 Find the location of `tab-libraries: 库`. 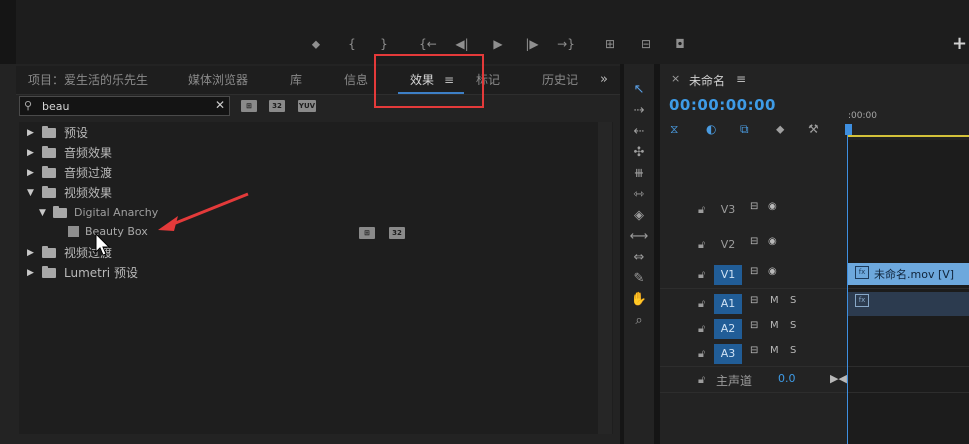

tab-libraries: 库 is located at coordinates (296, 80).